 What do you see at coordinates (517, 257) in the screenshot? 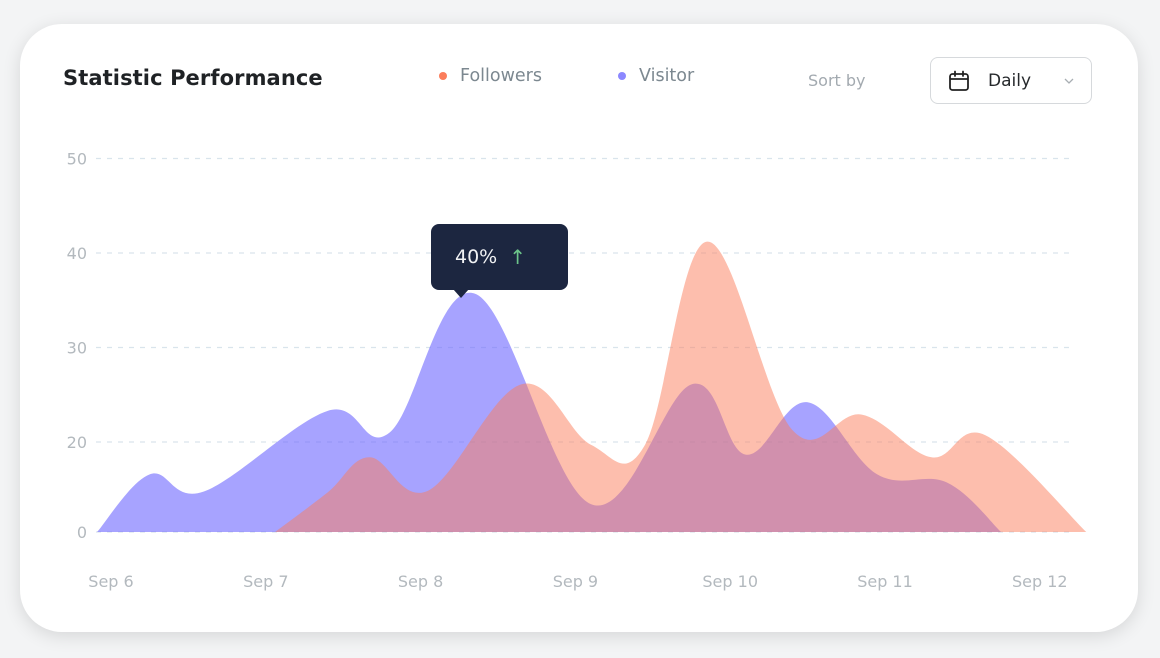
I see `arrow-up-icon: ↑` at bounding box center [517, 257].